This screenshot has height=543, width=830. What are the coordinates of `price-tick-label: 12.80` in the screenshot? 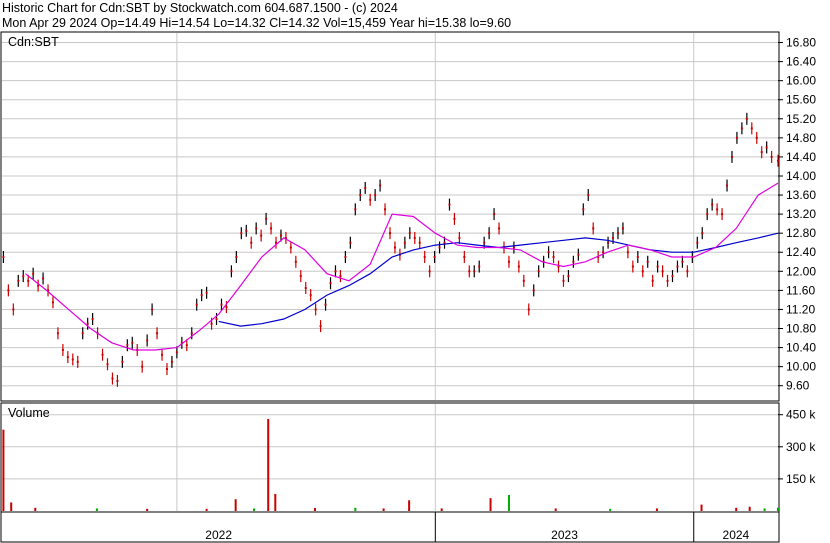 It's located at (801, 233).